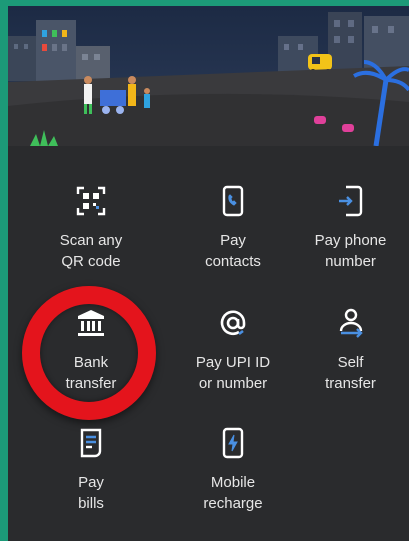 This screenshot has width=409, height=541. What do you see at coordinates (351, 201) in the screenshot?
I see `phone-pay-icon` at bounding box center [351, 201].